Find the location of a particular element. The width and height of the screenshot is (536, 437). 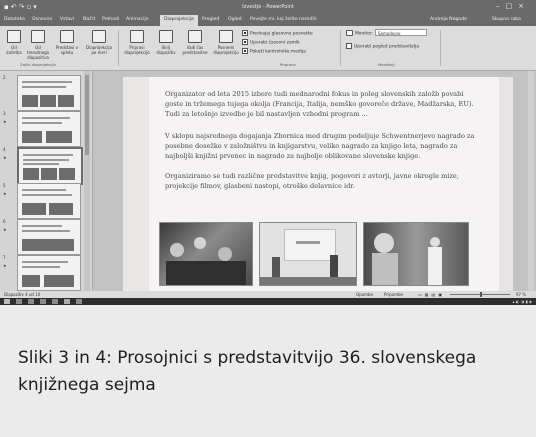

rehearse-timings-icon is located at coordinates (195, 36).